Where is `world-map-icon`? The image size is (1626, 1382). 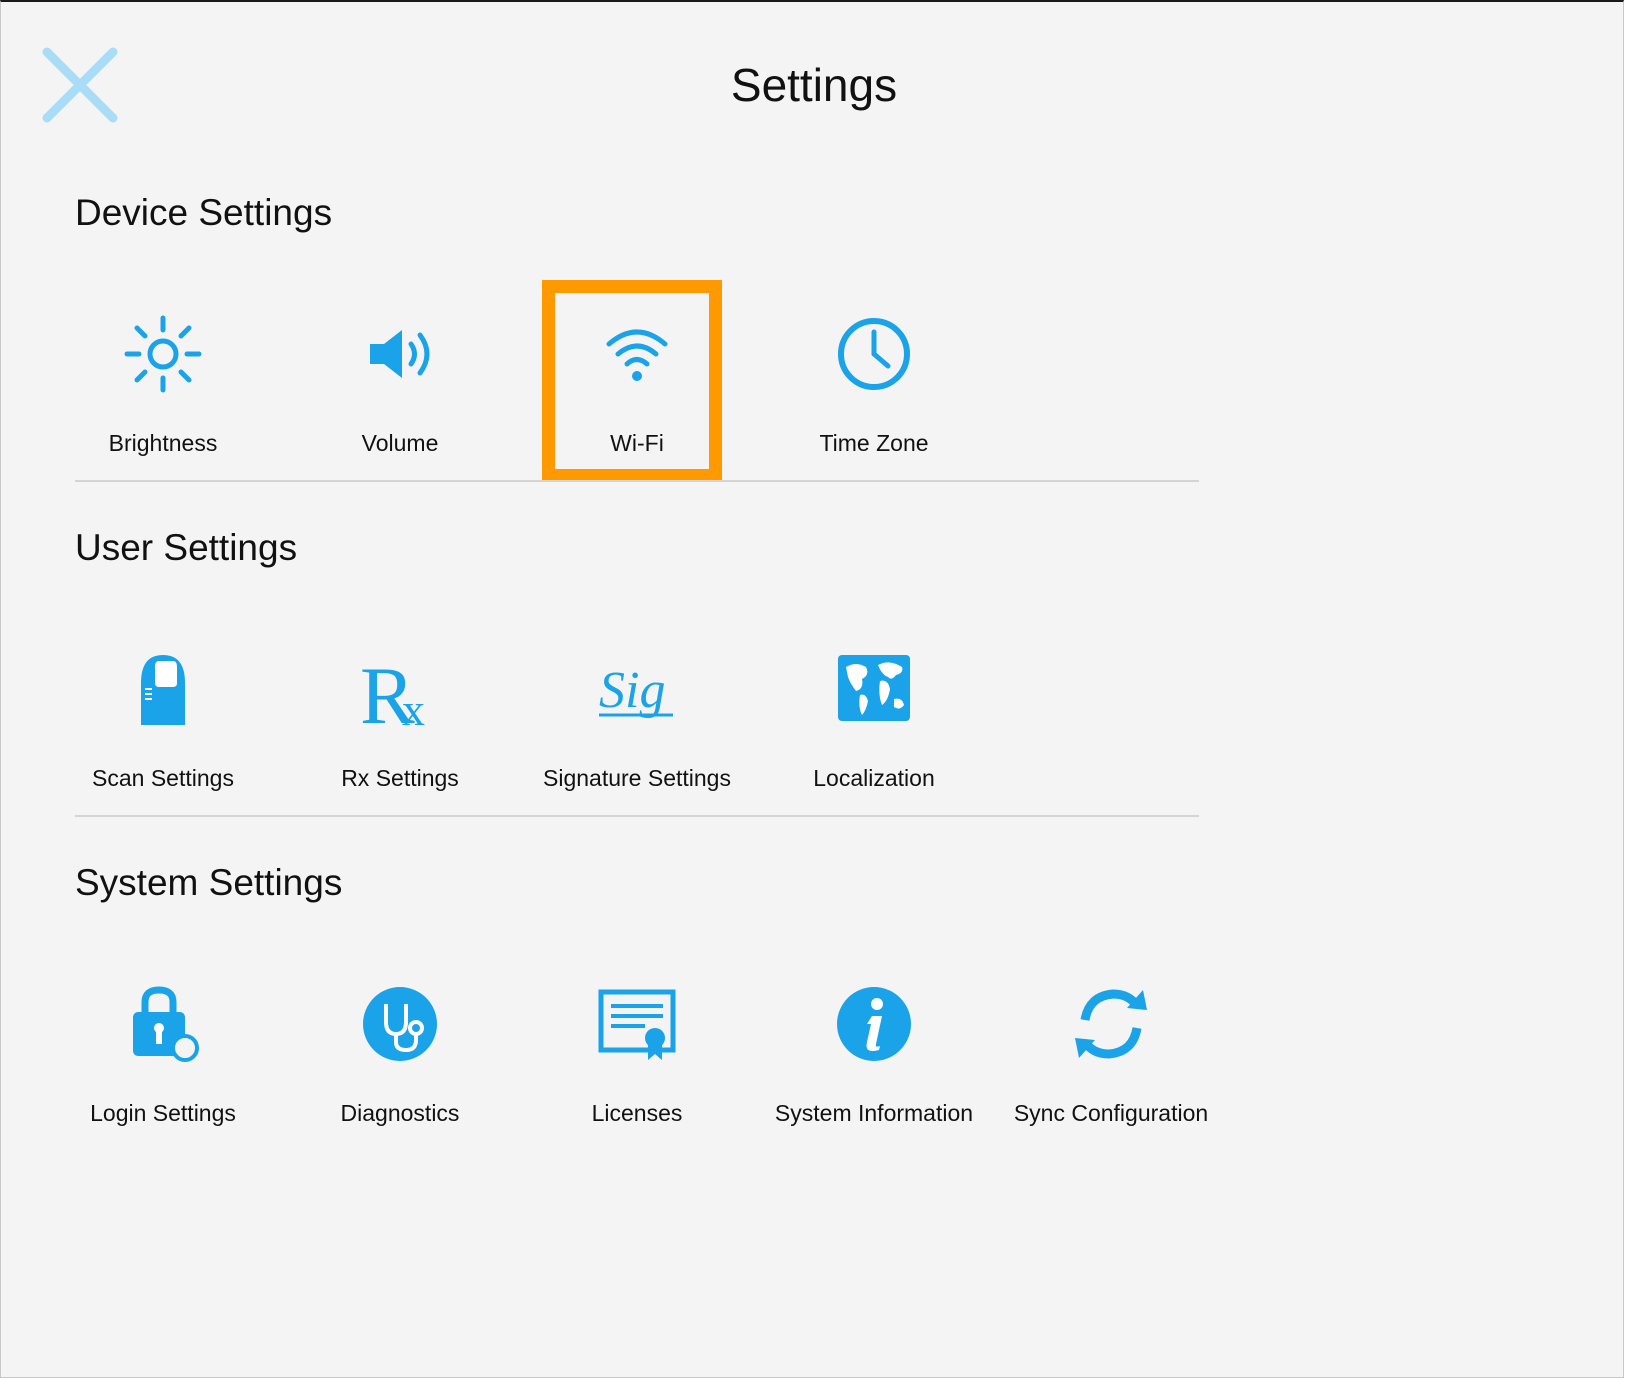 world-map-icon is located at coordinates (874, 689).